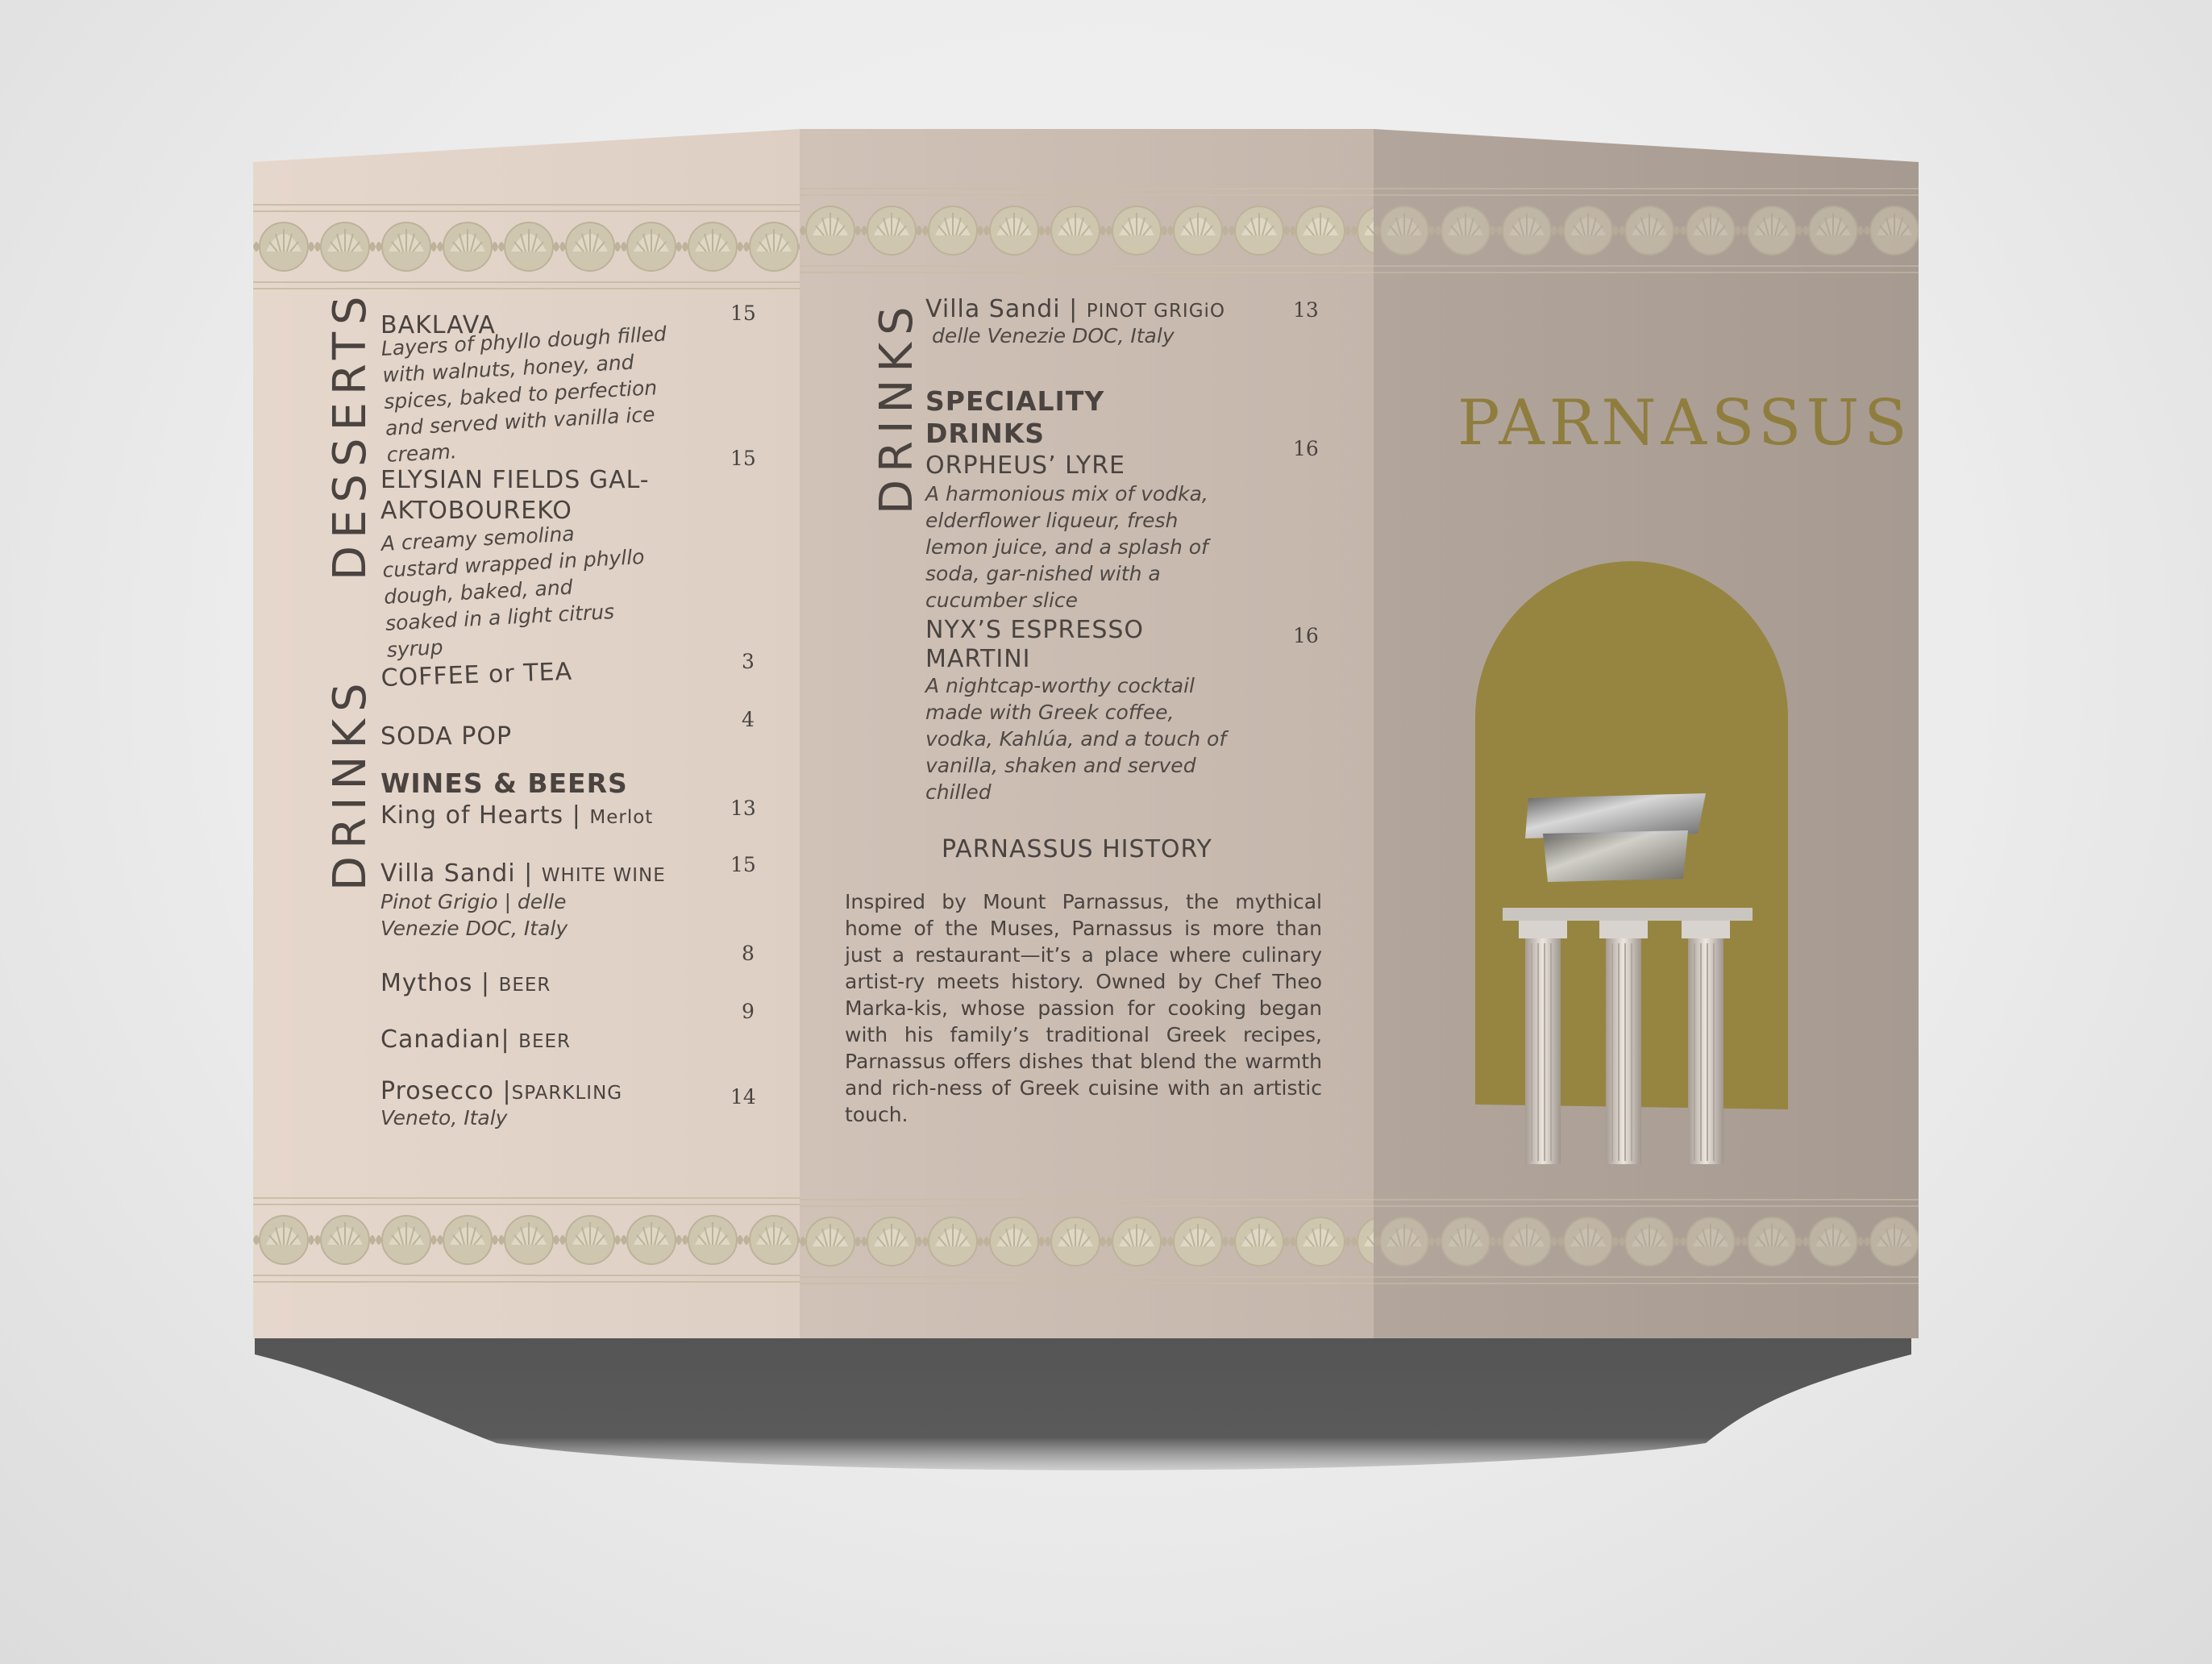 The height and width of the screenshot is (1664, 2212). What do you see at coordinates (504, 783) in the screenshot?
I see `wines-beers-heading: WINES & BEERS` at bounding box center [504, 783].